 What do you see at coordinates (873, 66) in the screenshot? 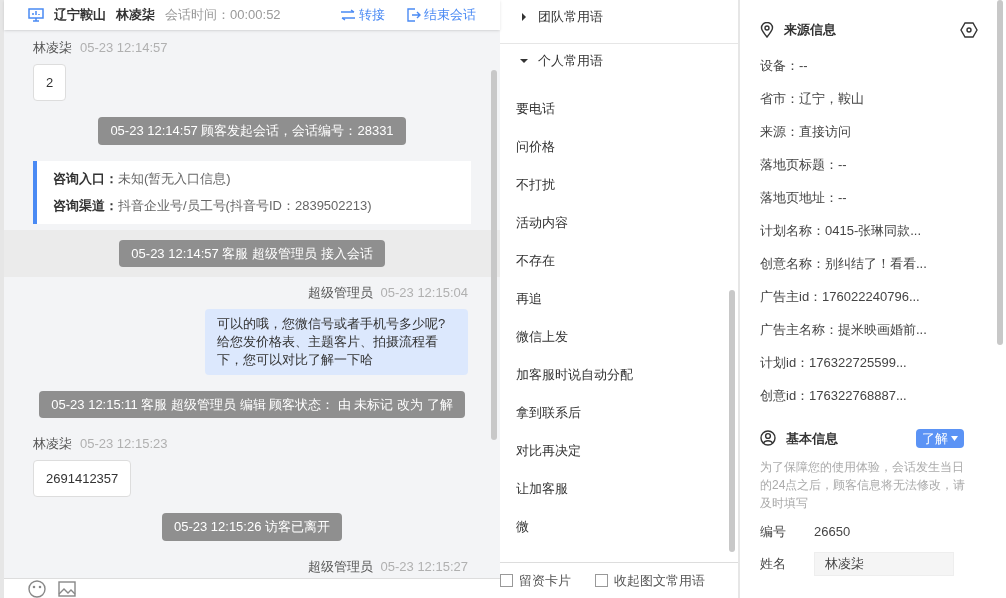
I see `source-field: 设备：--` at bounding box center [873, 66].